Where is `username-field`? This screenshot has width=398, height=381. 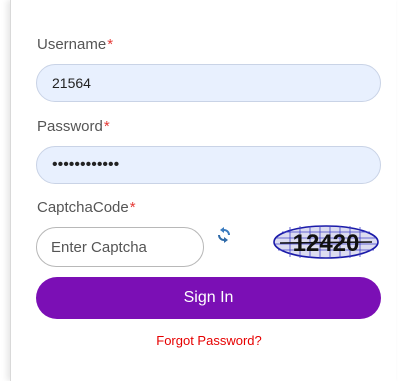
username-field is located at coordinates (208, 83).